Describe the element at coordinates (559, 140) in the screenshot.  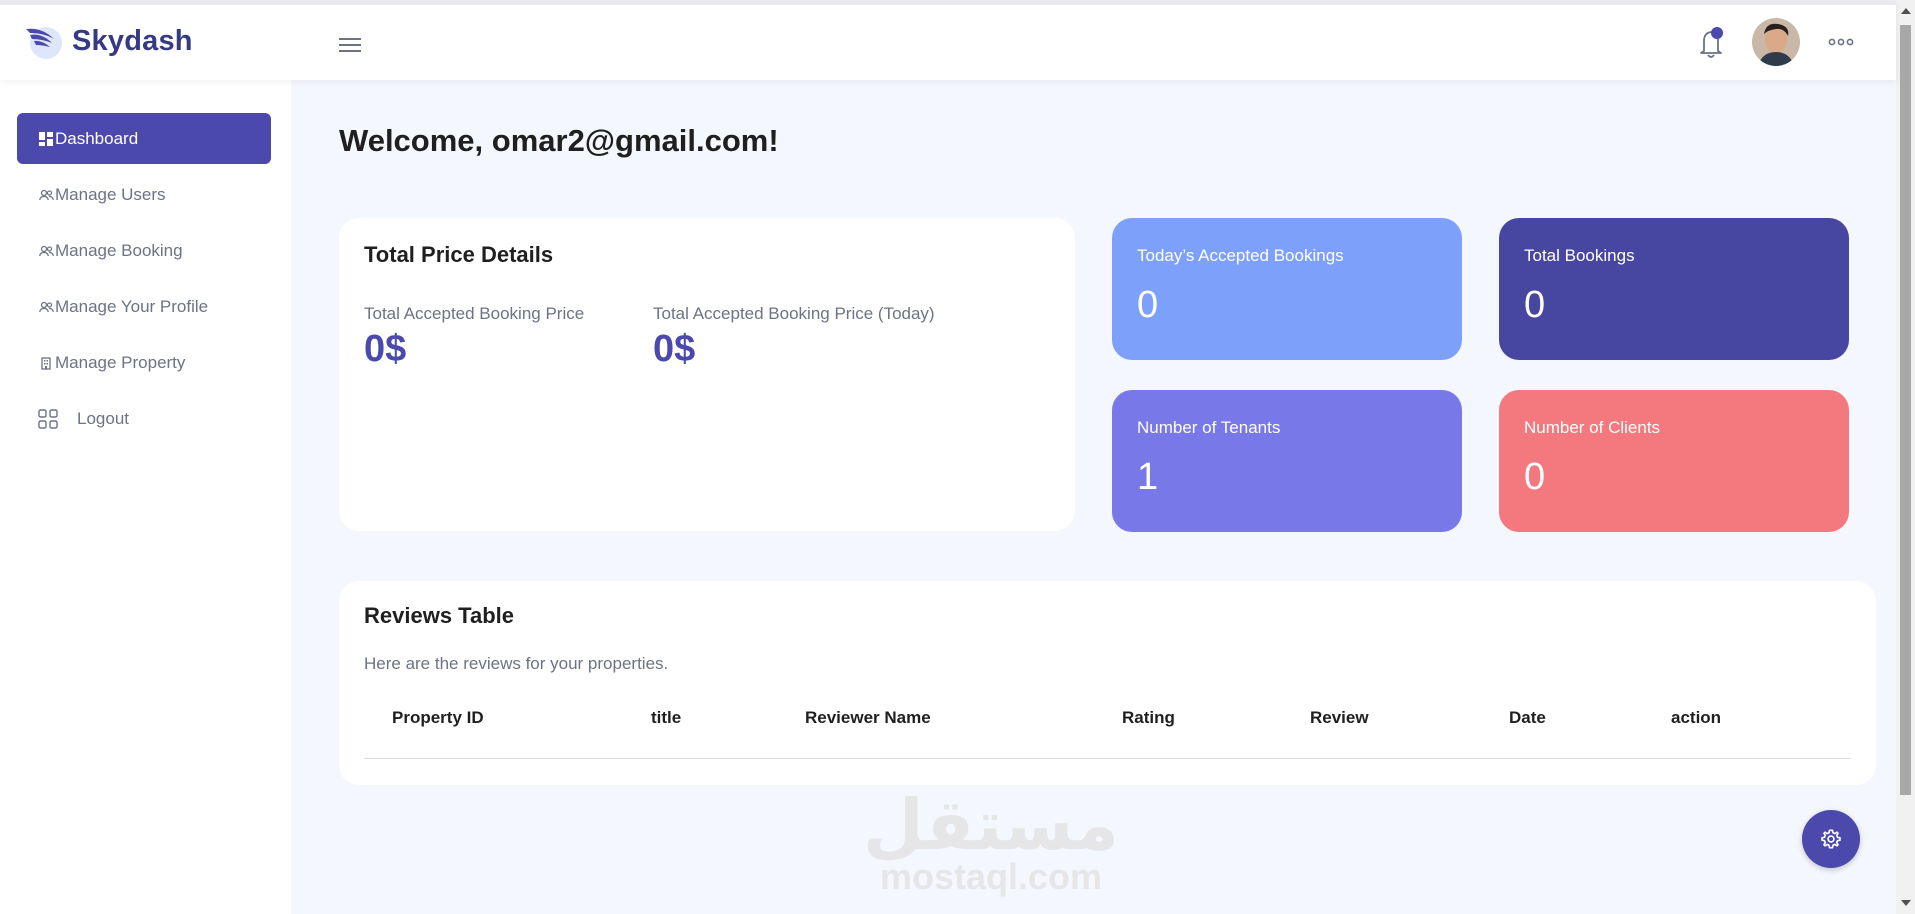
I see `page-title: Welcome, omar2@gmail.com!` at that location.